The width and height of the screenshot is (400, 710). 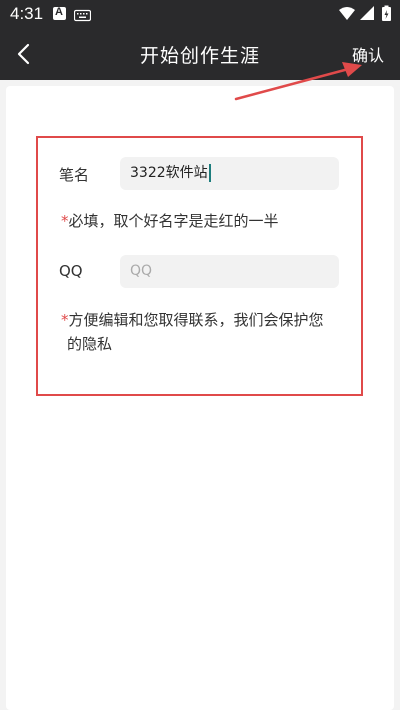 What do you see at coordinates (386, 13) in the screenshot?
I see `battery-charging-icon` at bounding box center [386, 13].